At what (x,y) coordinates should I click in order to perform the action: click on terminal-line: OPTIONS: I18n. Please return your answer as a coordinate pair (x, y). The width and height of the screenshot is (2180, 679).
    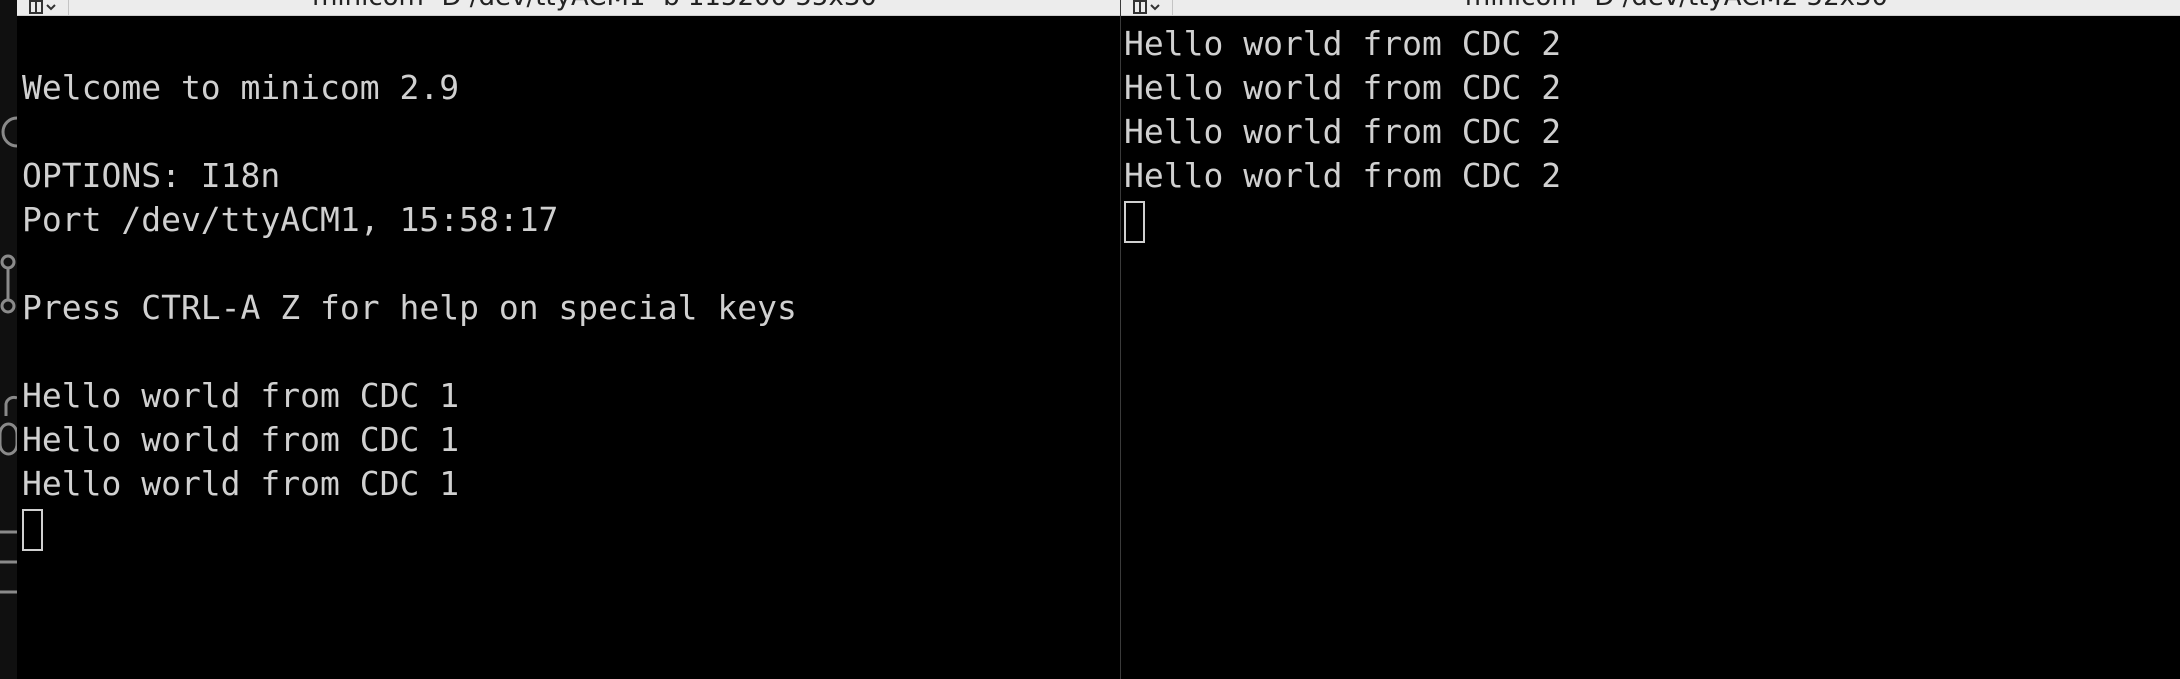
    Looking at the image, I should click on (151, 175).